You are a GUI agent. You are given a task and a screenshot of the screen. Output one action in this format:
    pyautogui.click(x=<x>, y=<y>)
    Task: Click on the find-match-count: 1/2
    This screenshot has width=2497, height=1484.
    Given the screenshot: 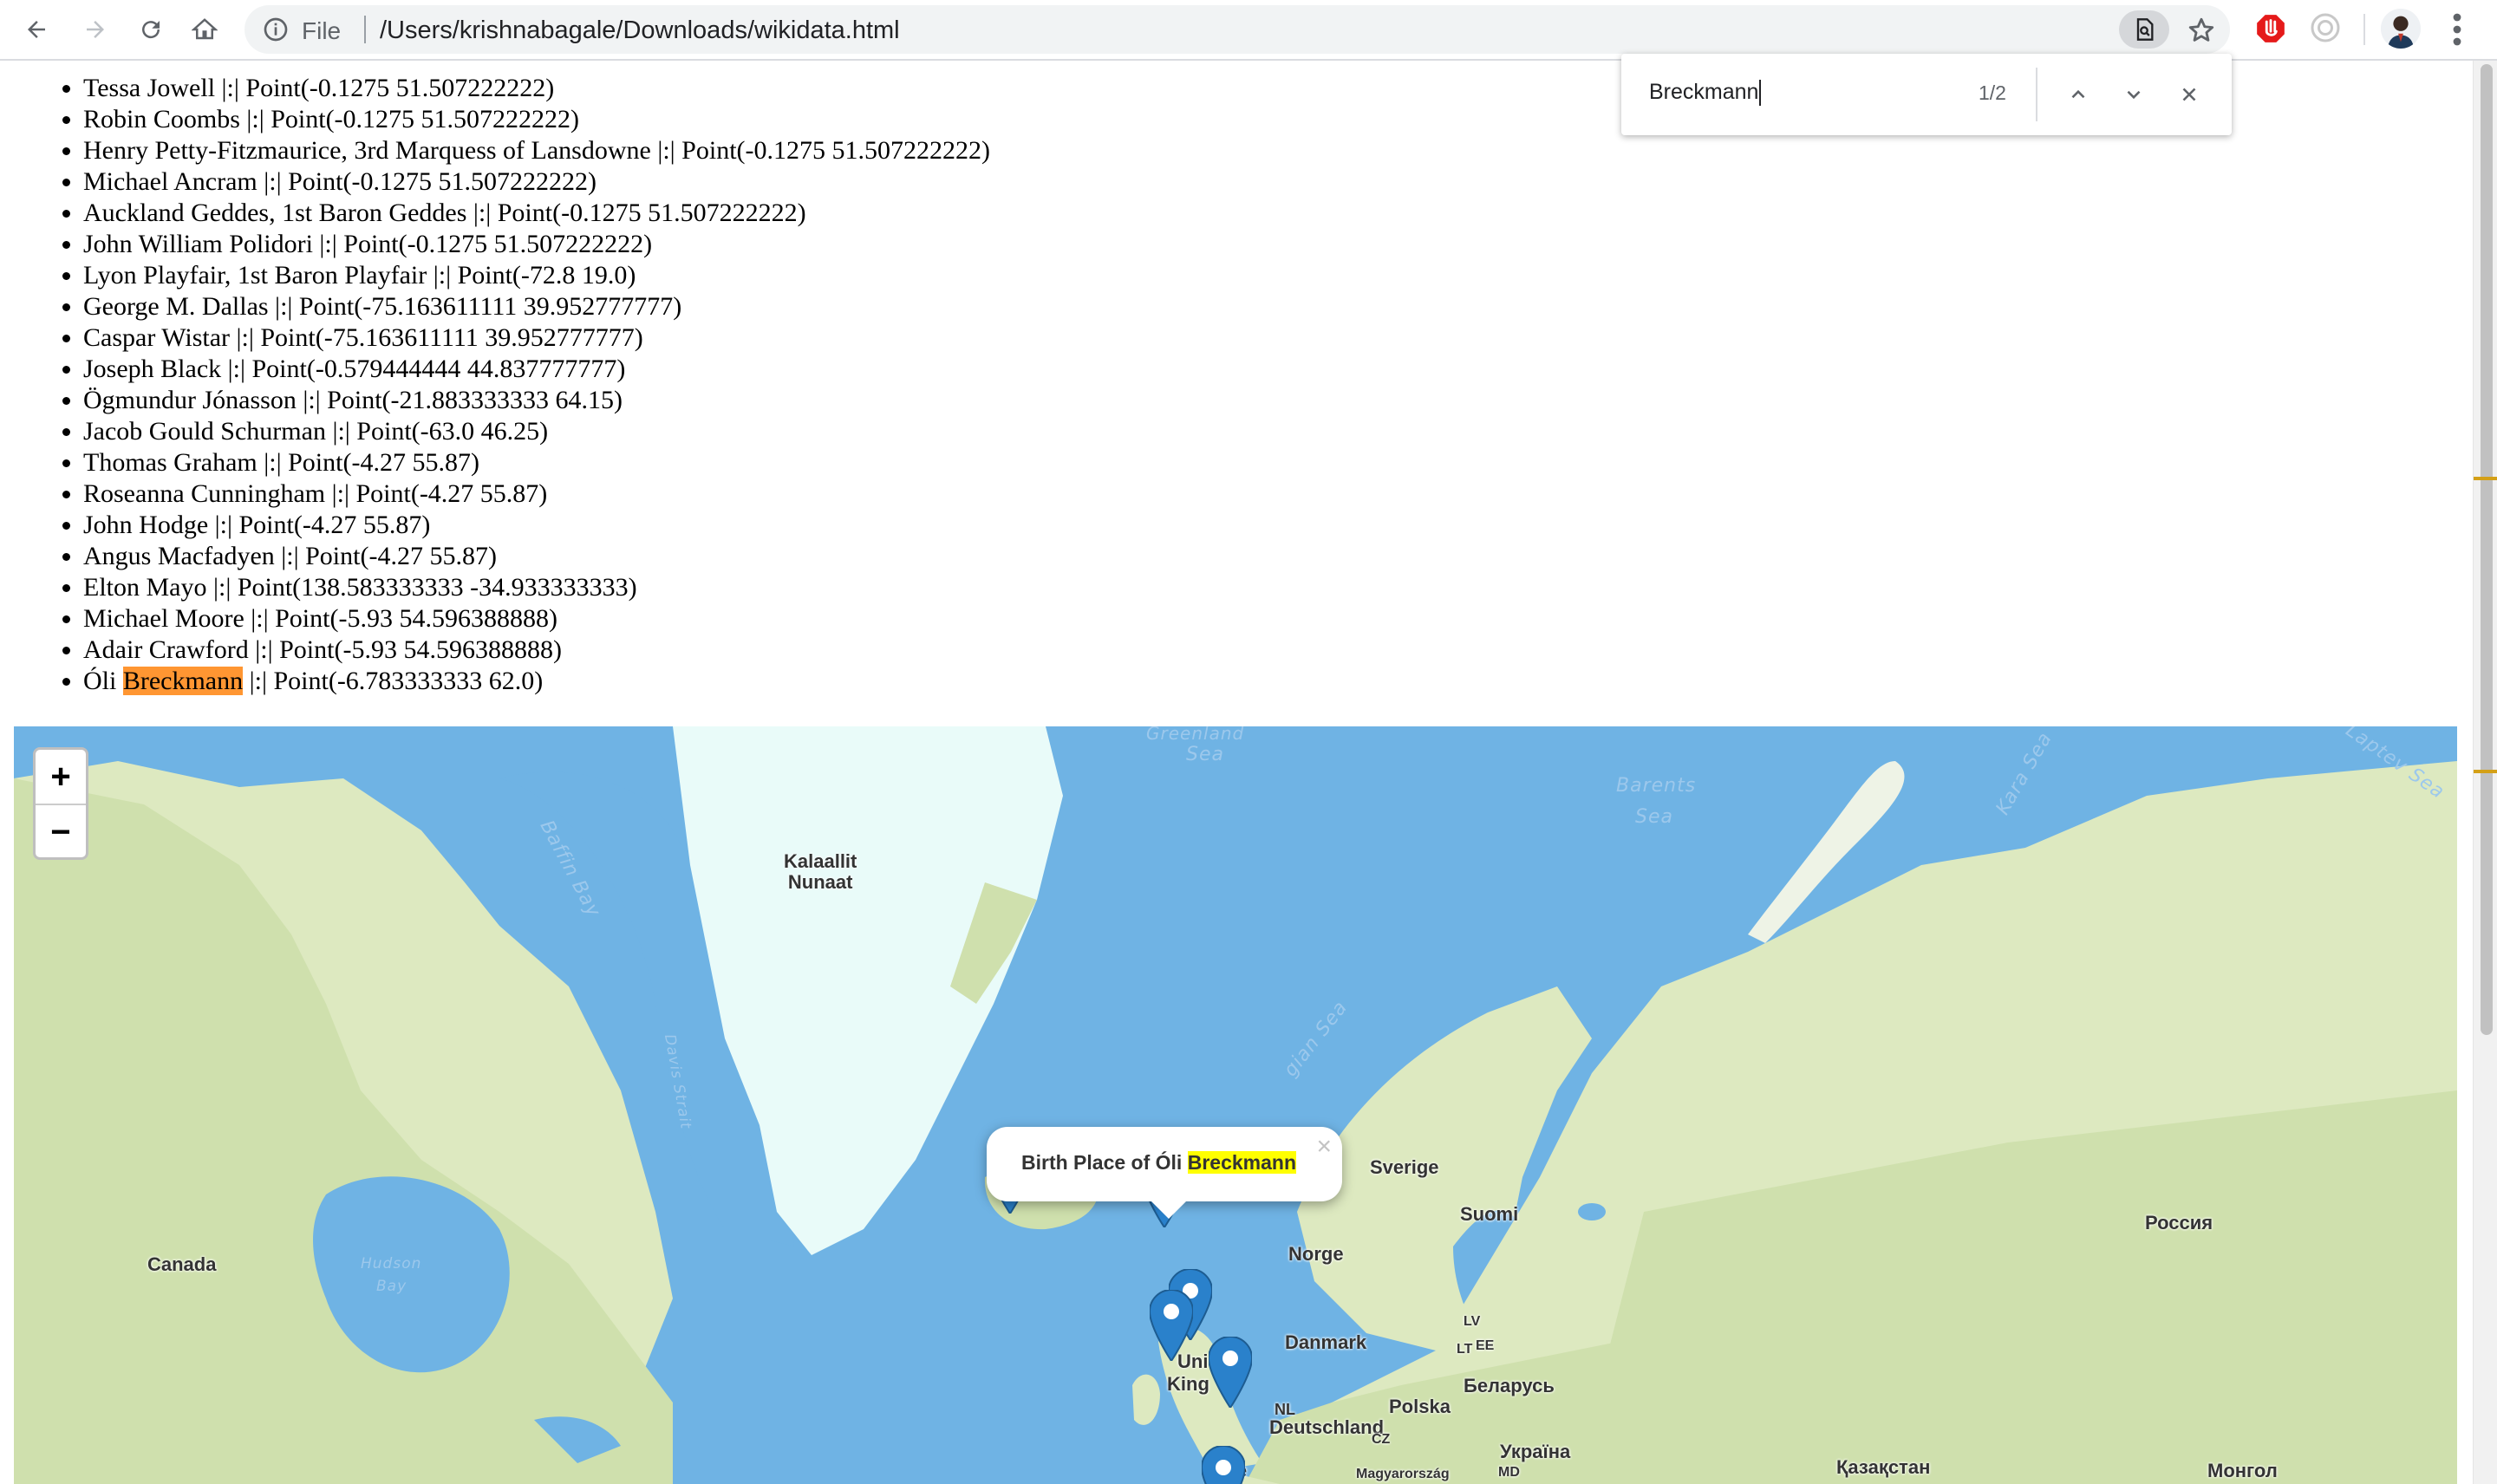 What is the action you would take?
    pyautogui.click(x=1993, y=92)
    